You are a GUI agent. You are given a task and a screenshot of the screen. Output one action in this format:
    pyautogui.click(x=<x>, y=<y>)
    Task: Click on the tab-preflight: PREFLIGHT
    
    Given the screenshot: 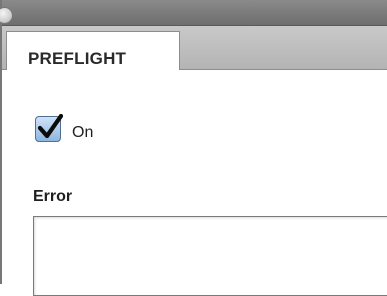 What is the action you would take?
    pyautogui.click(x=93, y=51)
    